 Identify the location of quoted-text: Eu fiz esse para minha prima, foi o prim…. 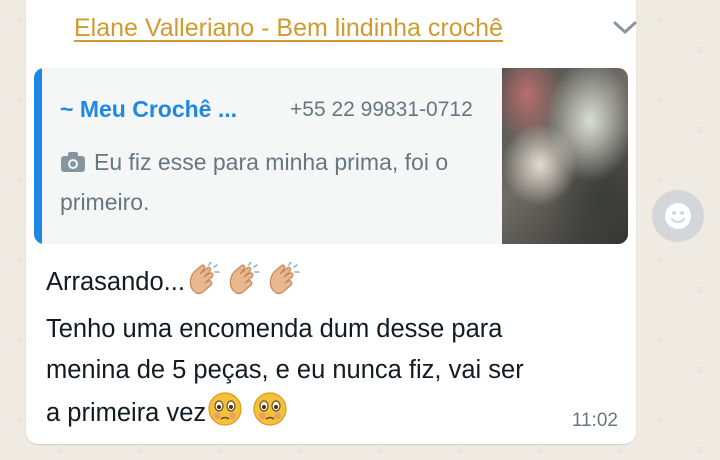
(280, 182).